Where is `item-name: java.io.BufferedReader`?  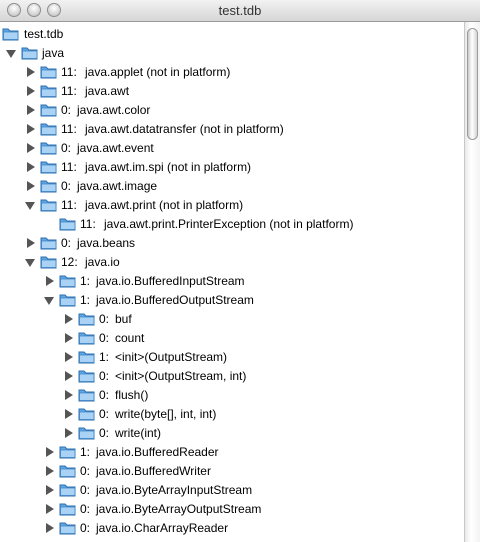
item-name: java.io.BufferedReader is located at coordinates (157, 452).